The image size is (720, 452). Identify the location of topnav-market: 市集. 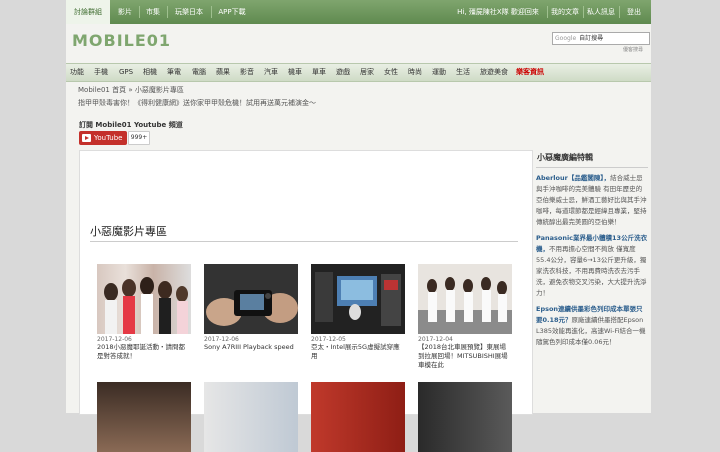
(153, 12).